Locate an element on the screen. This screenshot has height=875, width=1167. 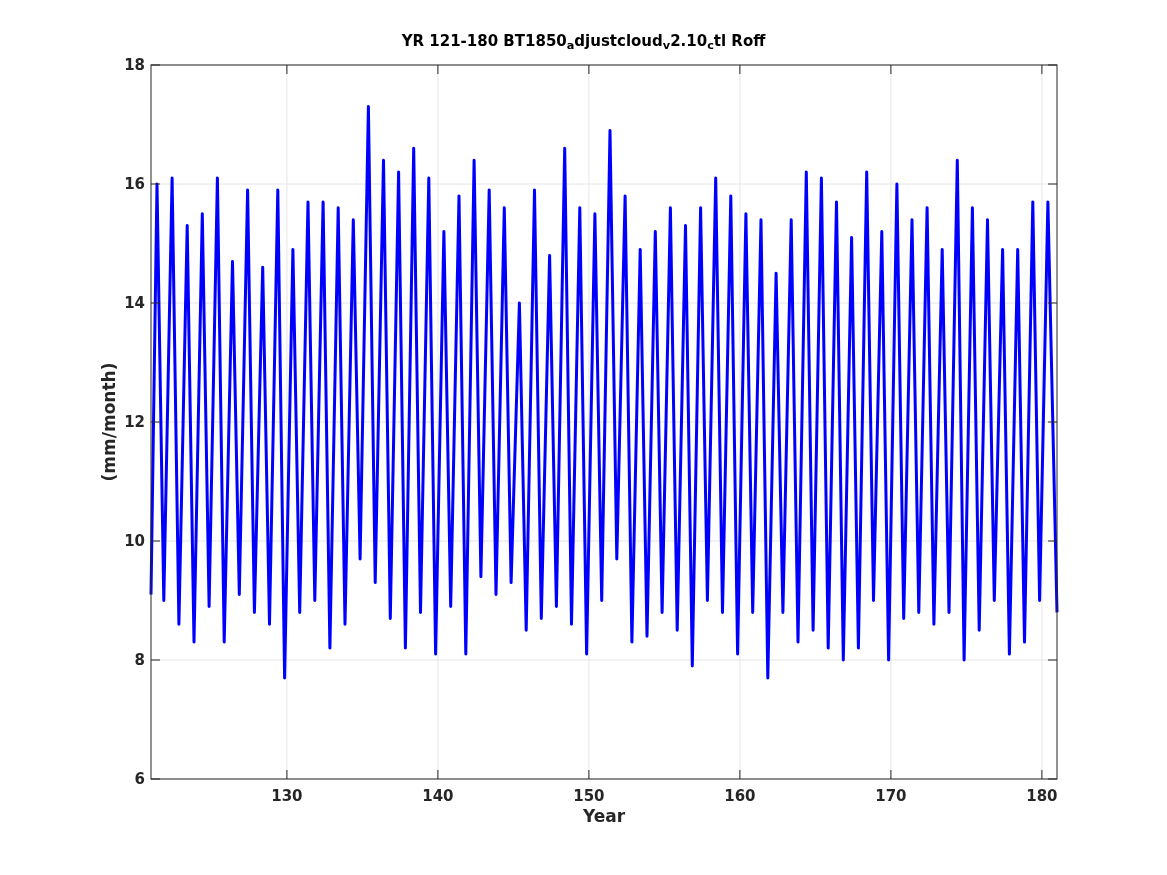
x-tick-label: 180 is located at coordinates (1042, 796).